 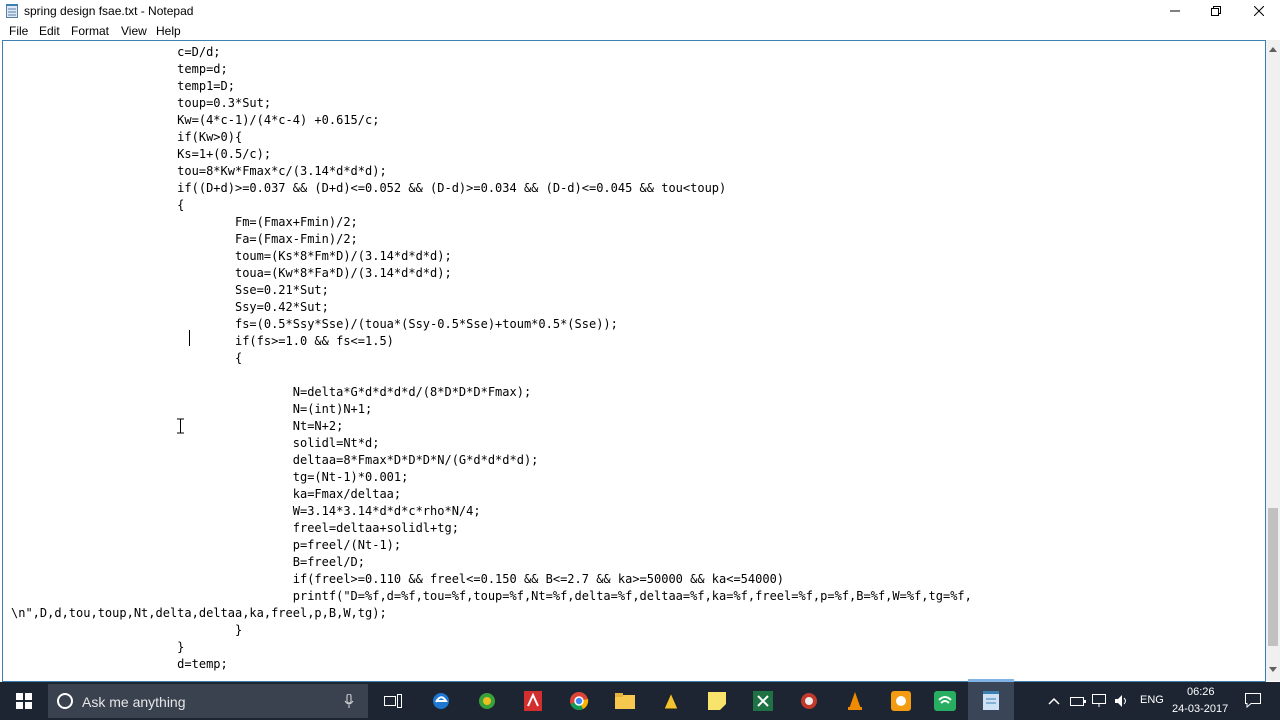 I want to click on browser-taskbar-button, so click(x=487, y=701).